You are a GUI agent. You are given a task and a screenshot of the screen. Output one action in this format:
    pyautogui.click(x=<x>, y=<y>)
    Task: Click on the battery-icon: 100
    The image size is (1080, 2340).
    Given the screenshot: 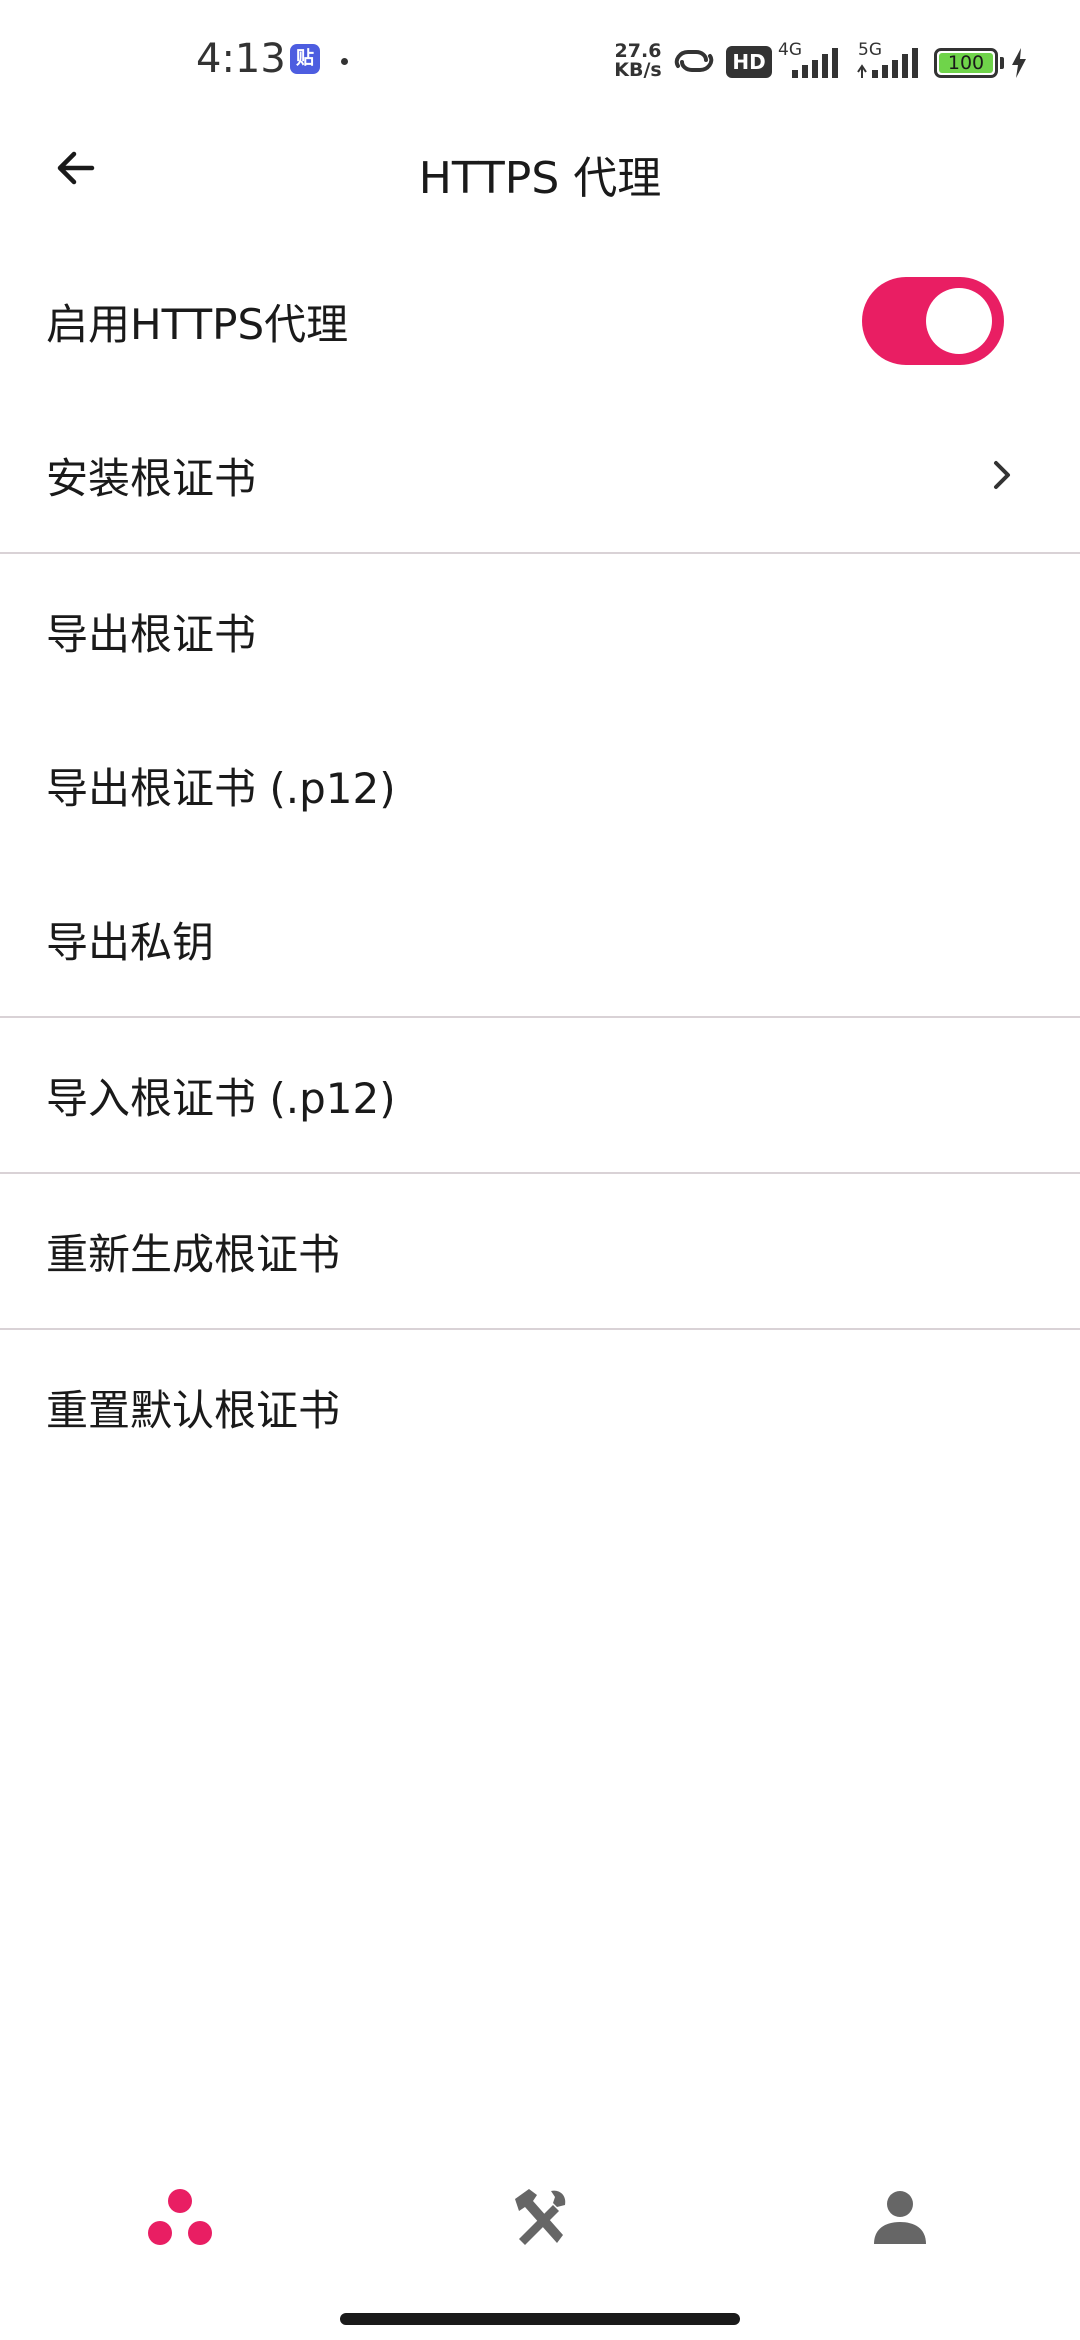 What is the action you would take?
    pyautogui.click(x=966, y=63)
    